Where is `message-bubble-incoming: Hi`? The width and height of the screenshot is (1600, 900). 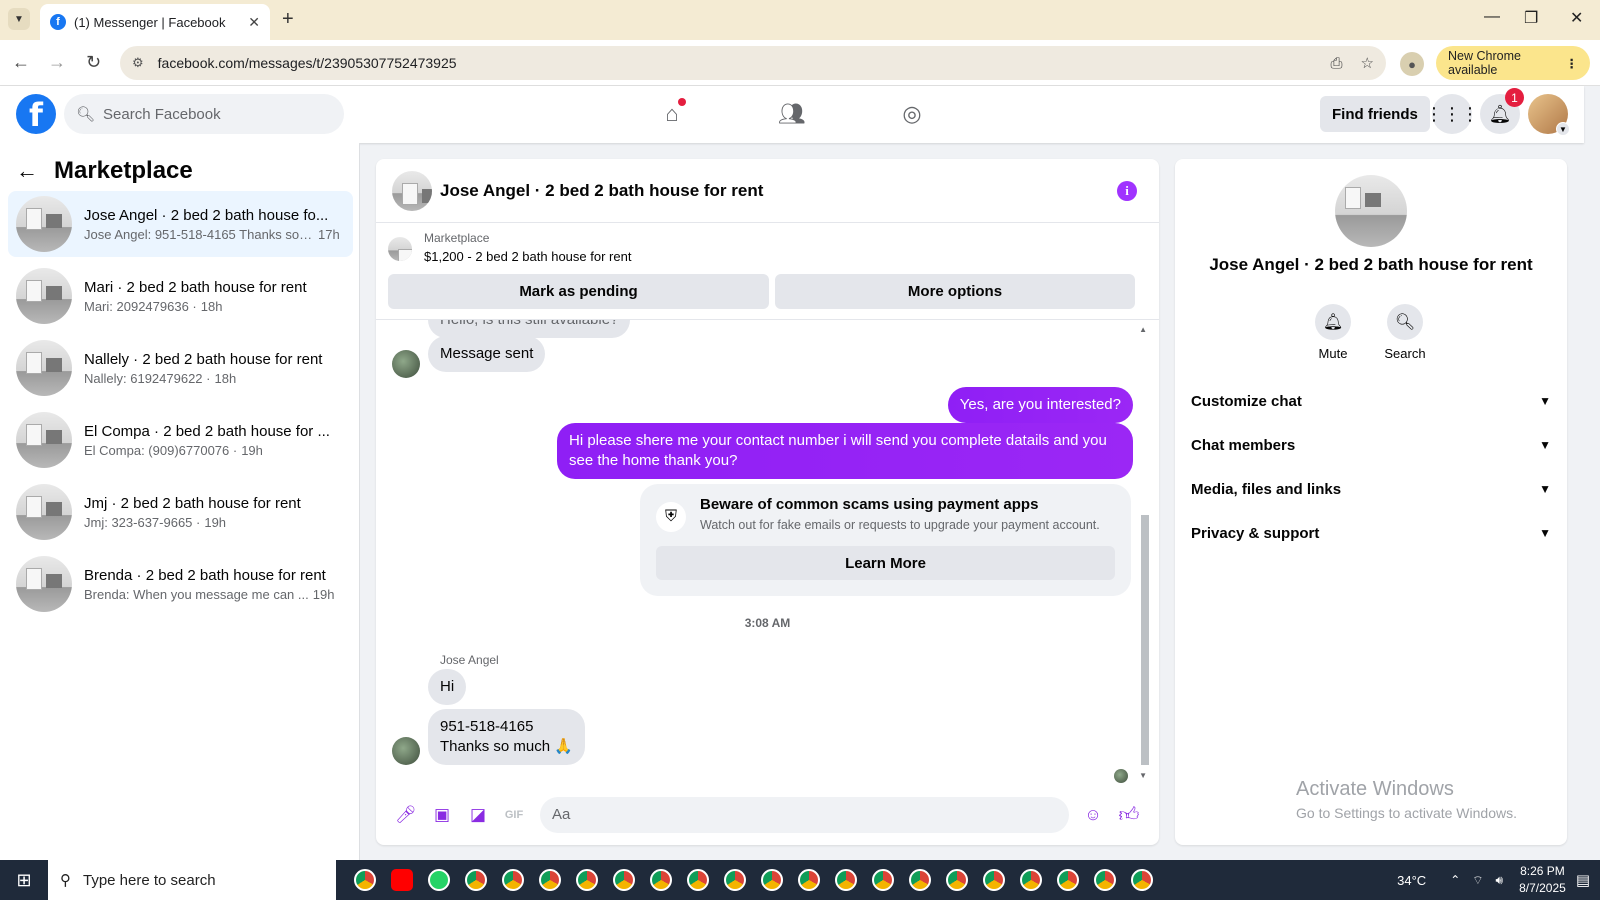 message-bubble-incoming: Hi is located at coordinates (447, 687).